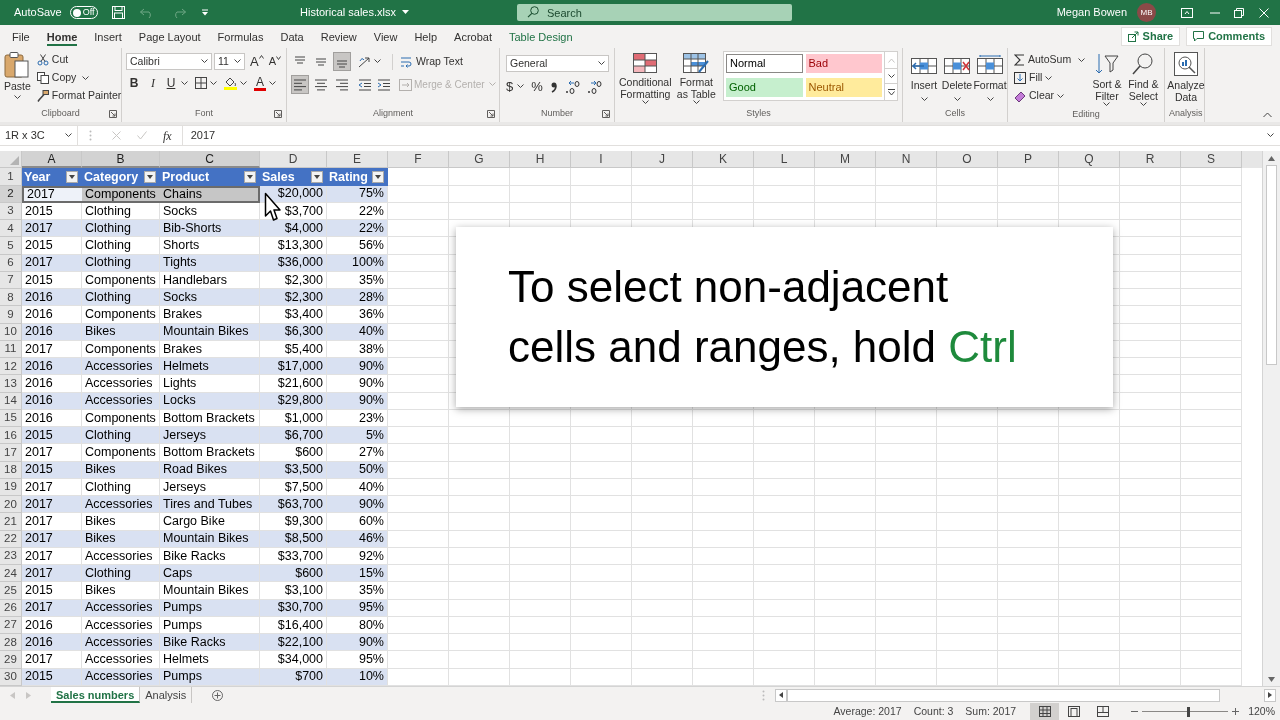 This screenshot has width=1280, height=720. I want to click on zoom-slider, so click(1185, 711).